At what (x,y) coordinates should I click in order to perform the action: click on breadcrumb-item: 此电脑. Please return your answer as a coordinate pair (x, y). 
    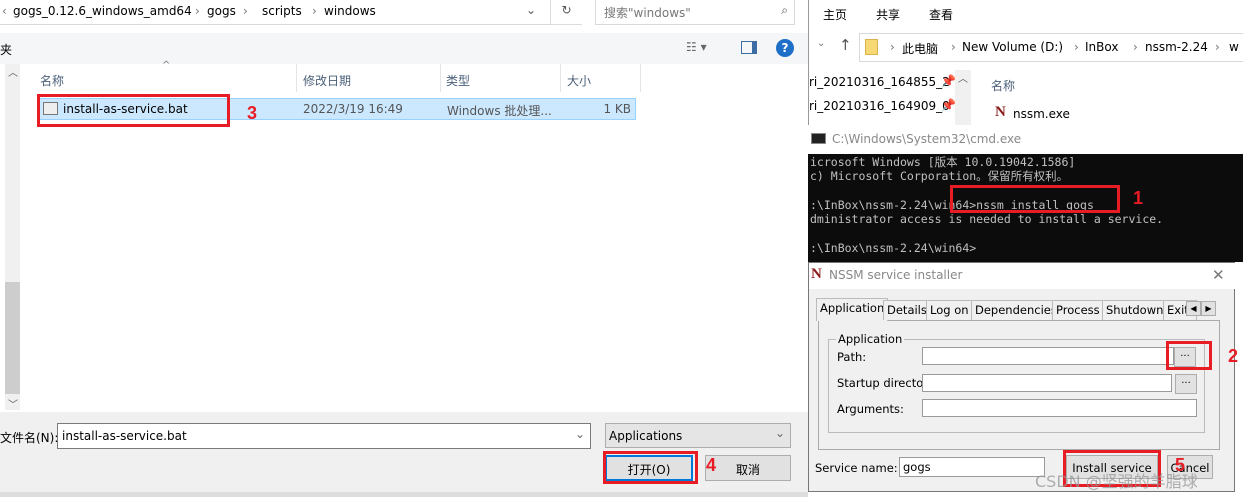
    Looking at the image, I should click on (920, 48).